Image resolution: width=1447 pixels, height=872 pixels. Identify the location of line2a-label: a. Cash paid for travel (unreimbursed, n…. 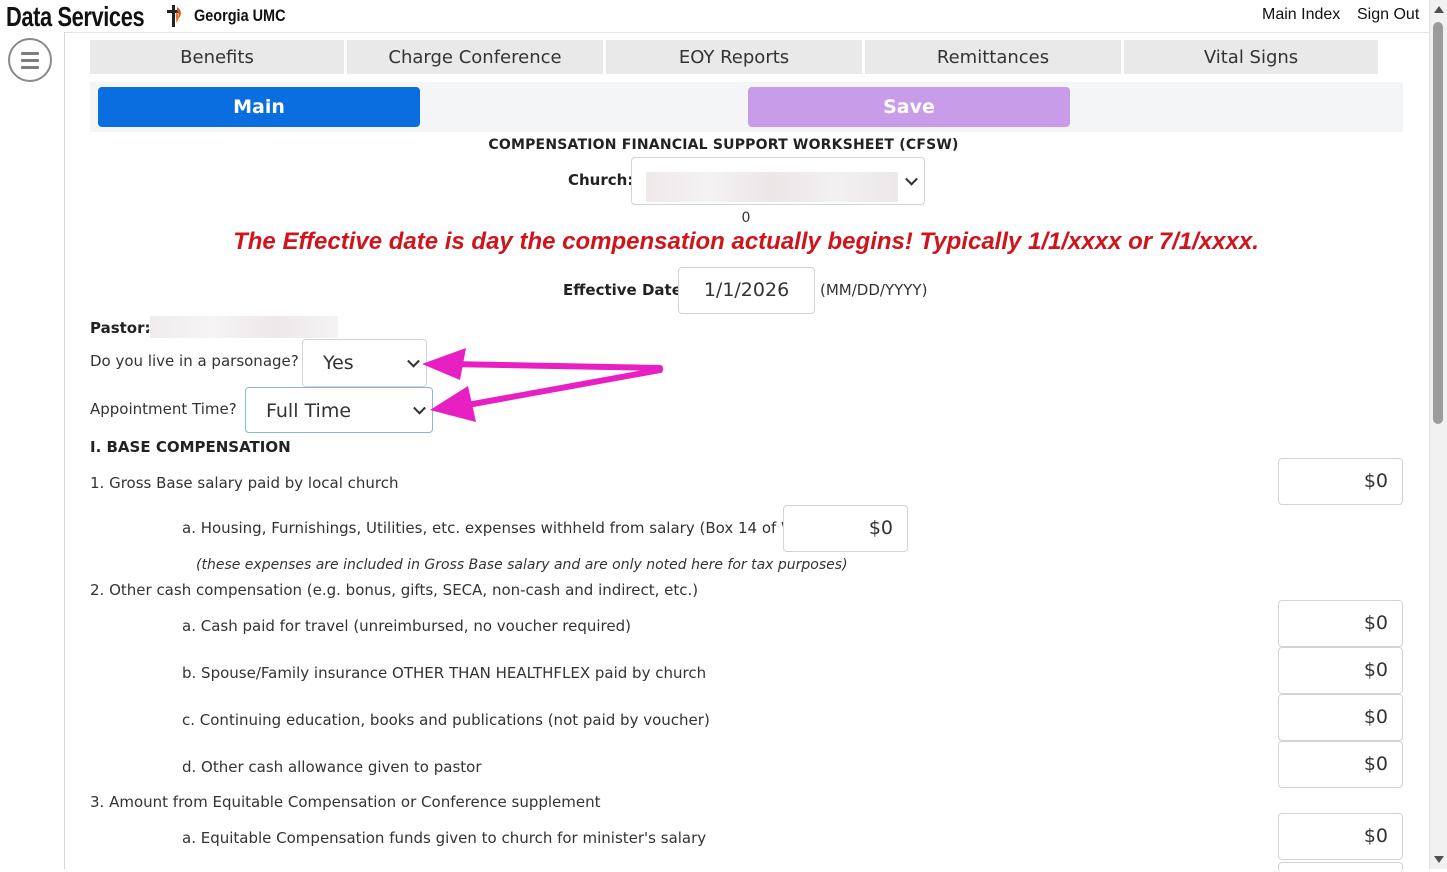
(406, 626).